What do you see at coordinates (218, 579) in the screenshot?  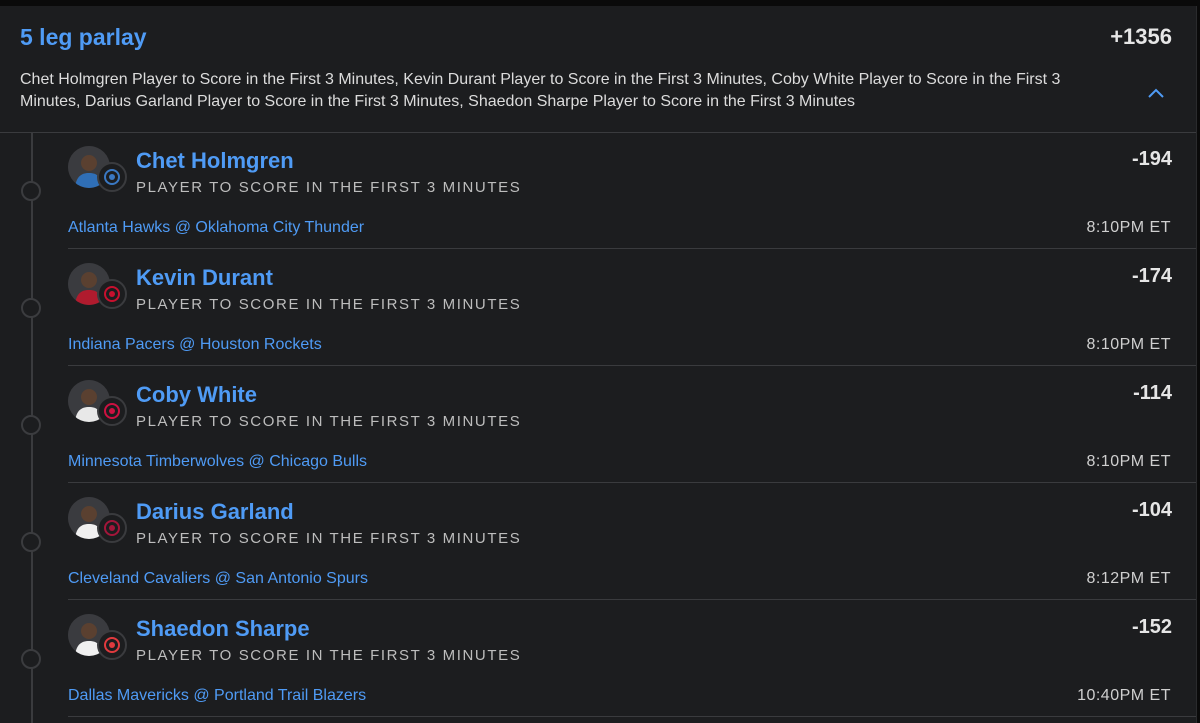 I see `game-matchup: Cleveland Cavaliers @ San Antonio Spurs` at bounding box center [218, 579].